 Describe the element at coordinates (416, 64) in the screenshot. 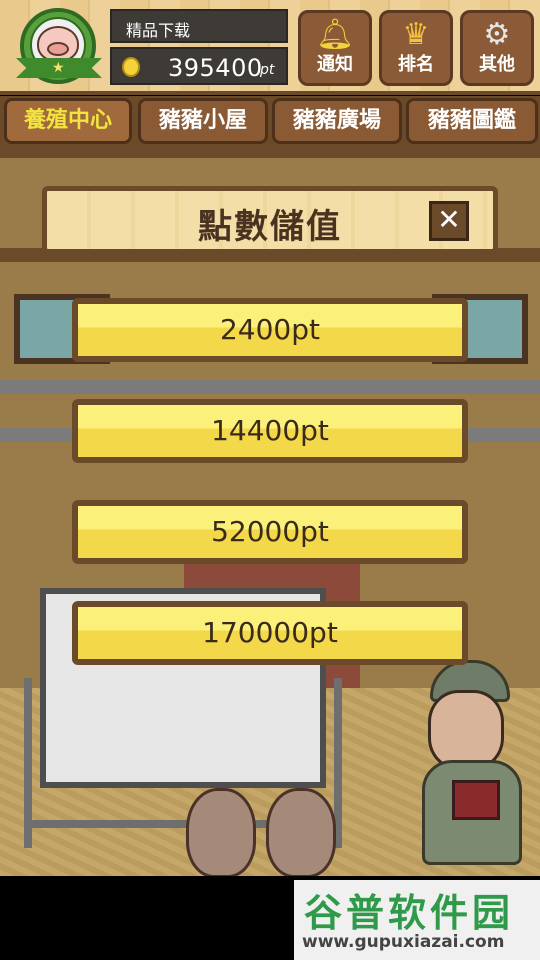

I see `ranking-label: 排名` at that location.